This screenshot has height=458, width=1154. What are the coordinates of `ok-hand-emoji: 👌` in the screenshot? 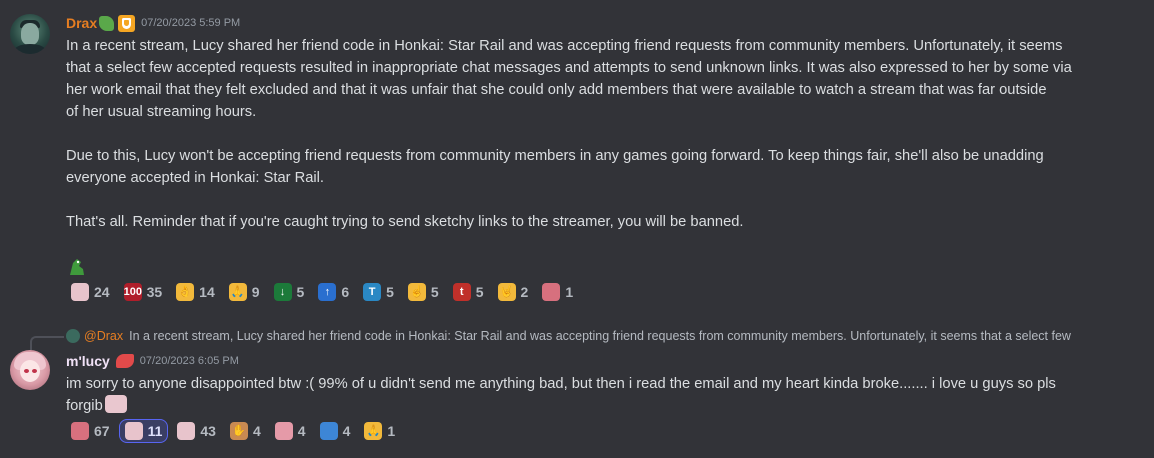 It's located at (185, 292).